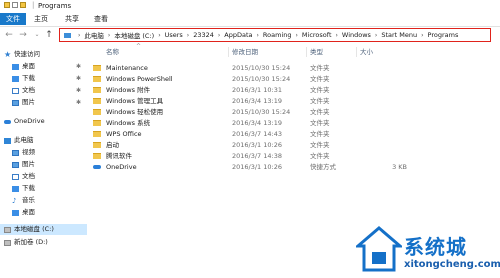  What do you see at coordinates (443, 35) in the screenshot?
I see `breadcrumb-item: Programs` at bounding box center [443, 35].